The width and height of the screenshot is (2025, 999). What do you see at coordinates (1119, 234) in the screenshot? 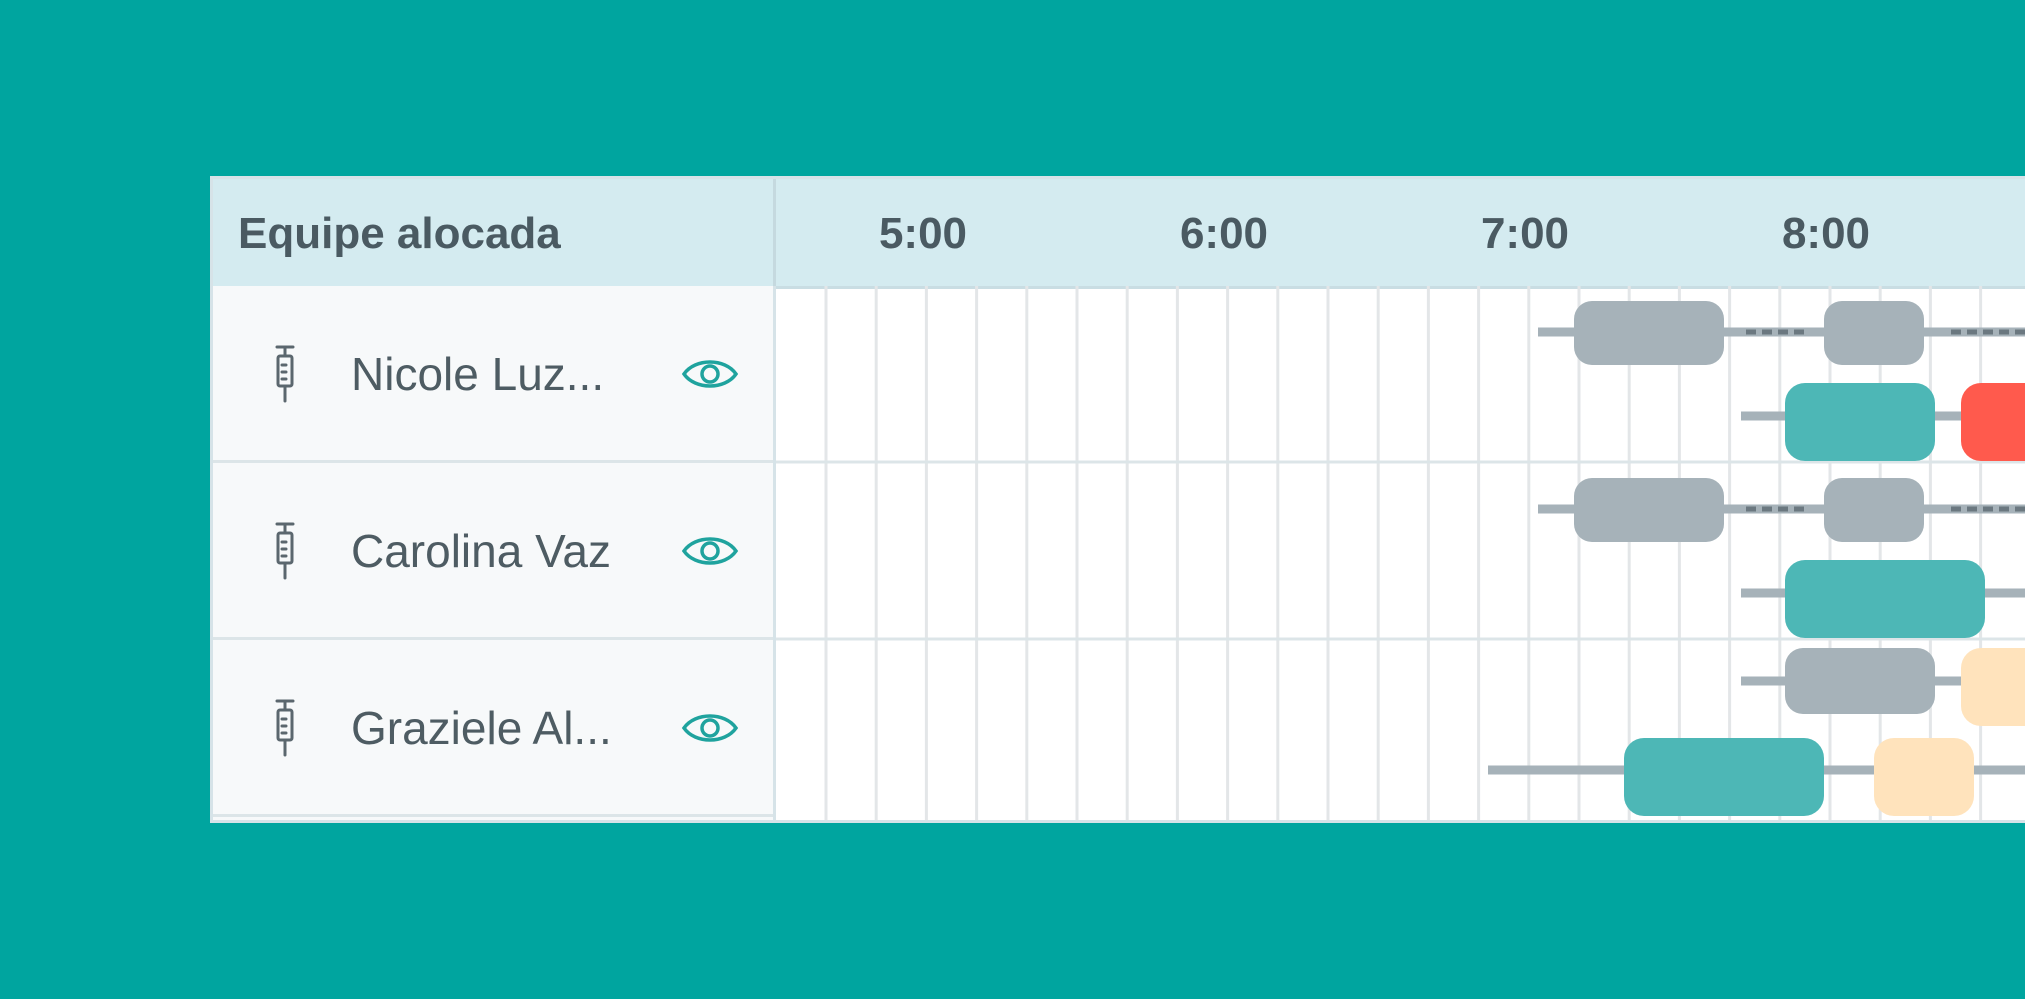
I see `schedule-header: Equipe alocada 5:00 6:00 7:00 8:00` at bounding box center [1119, 234].